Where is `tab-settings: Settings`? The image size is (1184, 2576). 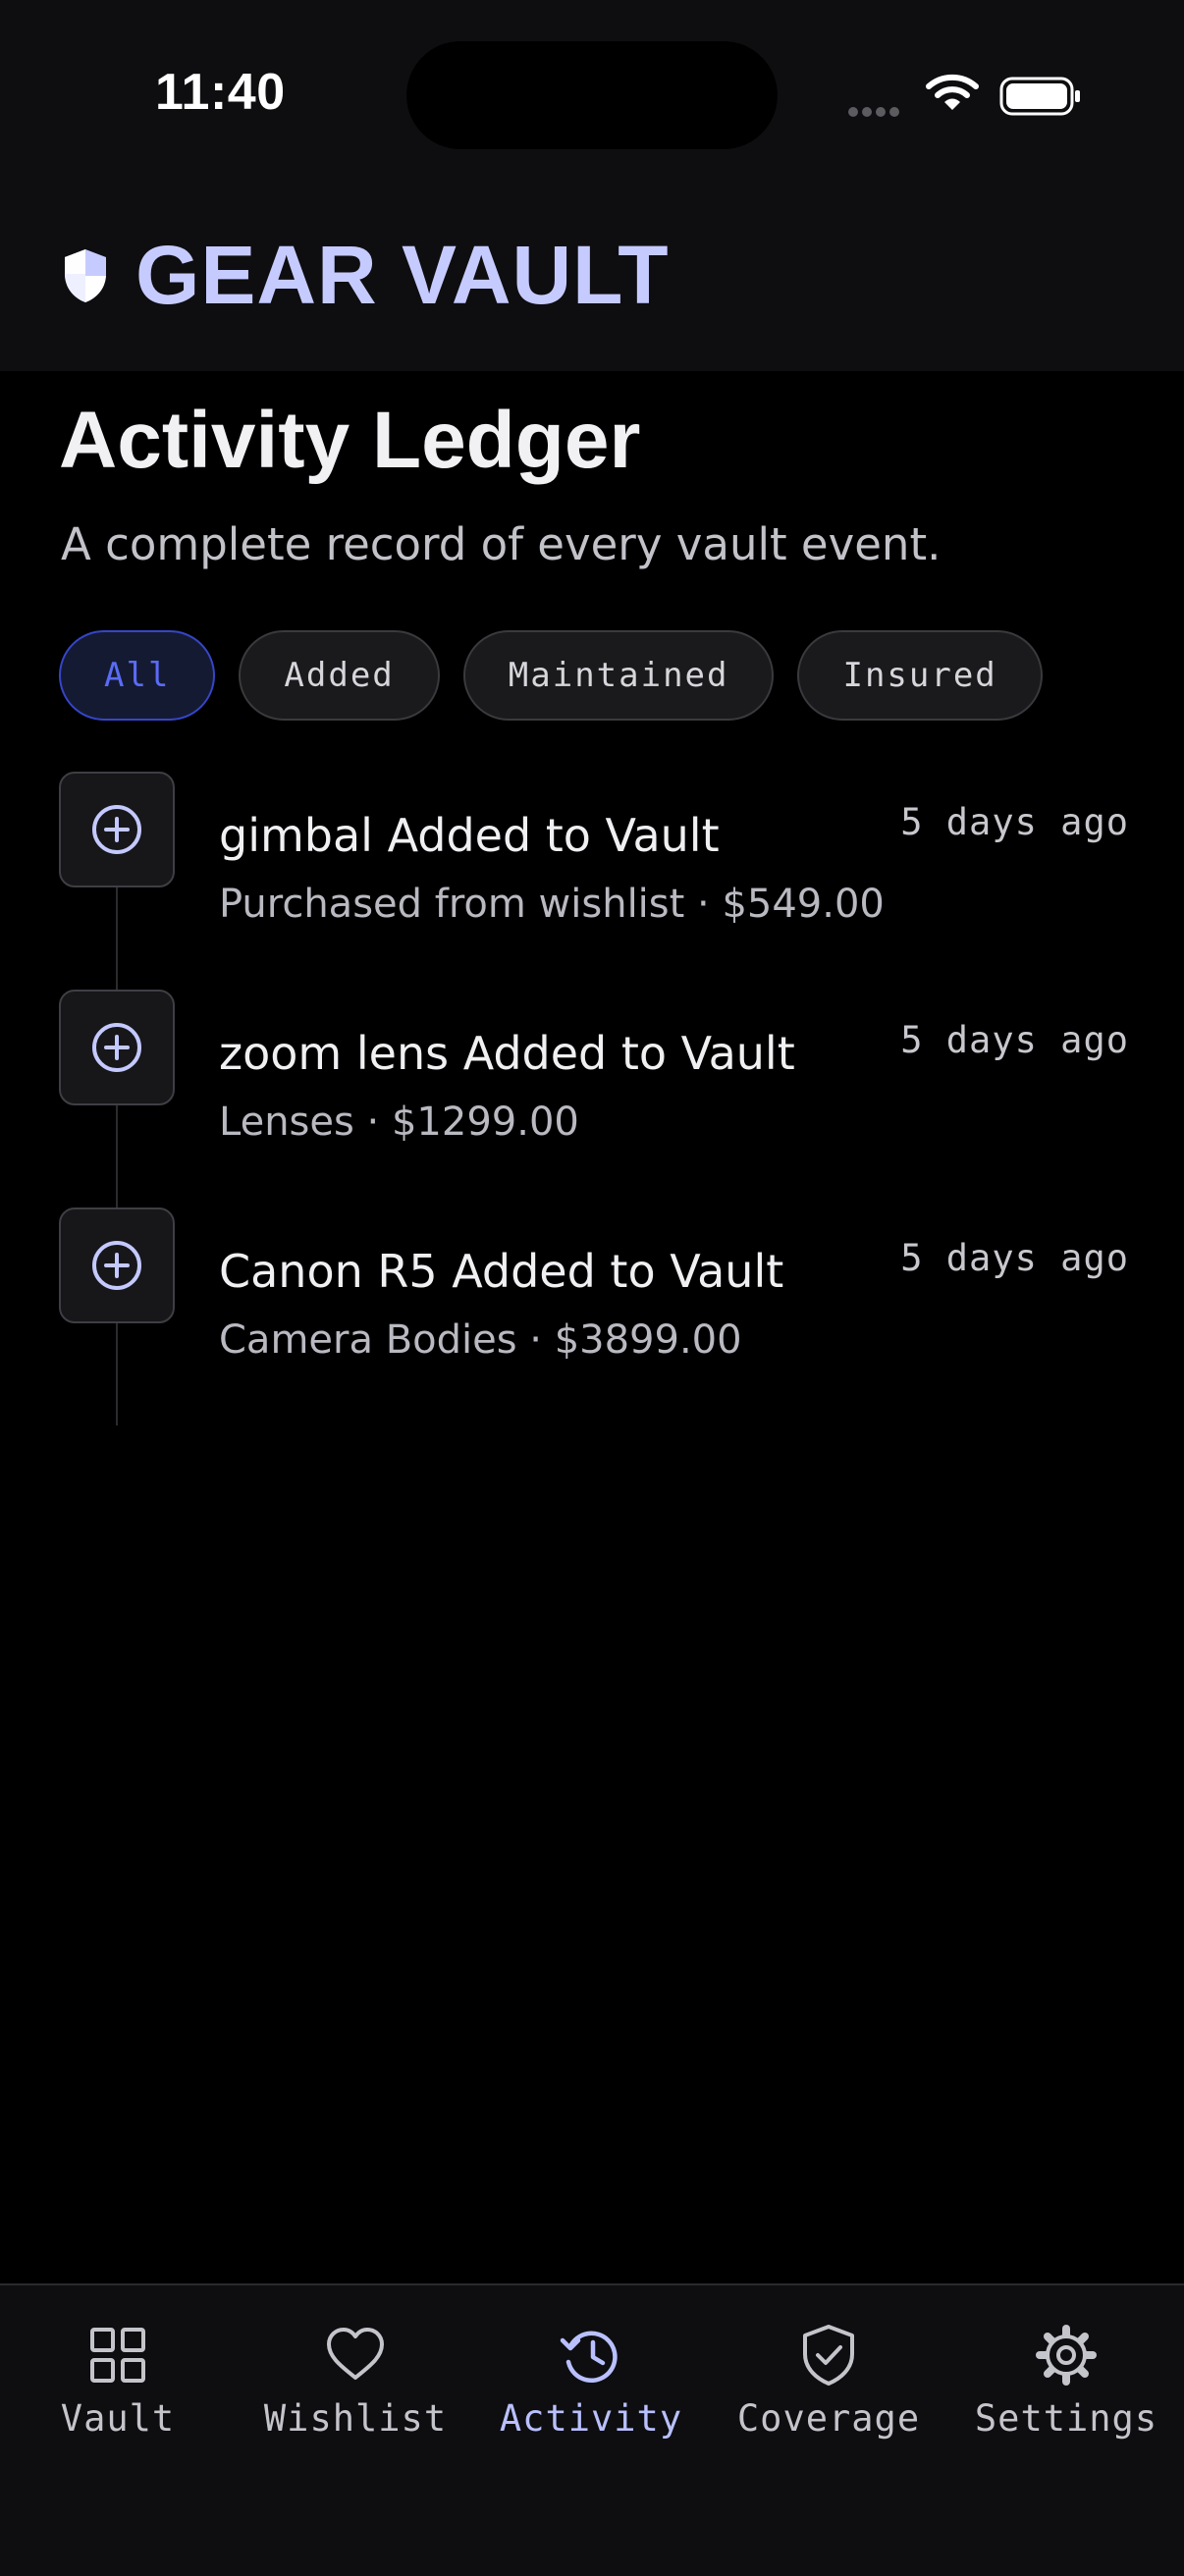
tab-settings: Settings is located at coordinates (1066, 2383).